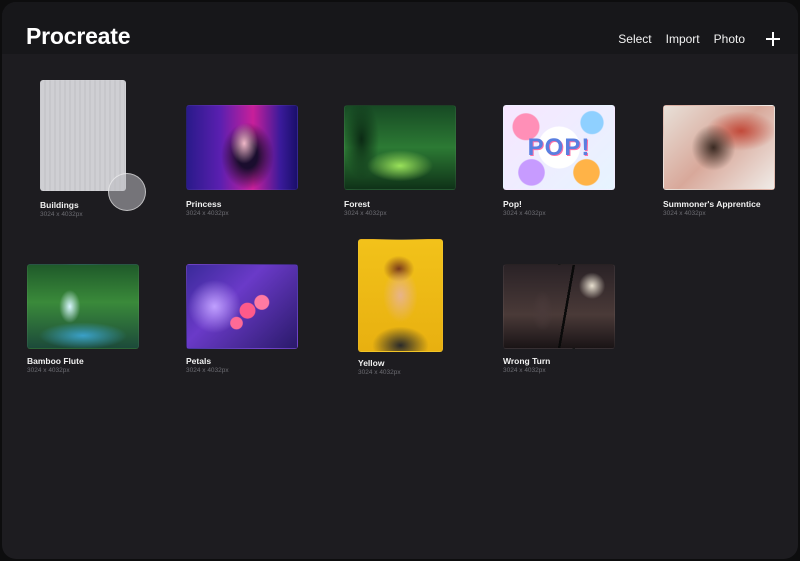  What do you see at coordinates (512, 204) in the screenshot?
I see `artwork-title: Pop!` at bounding box center [512, 204].